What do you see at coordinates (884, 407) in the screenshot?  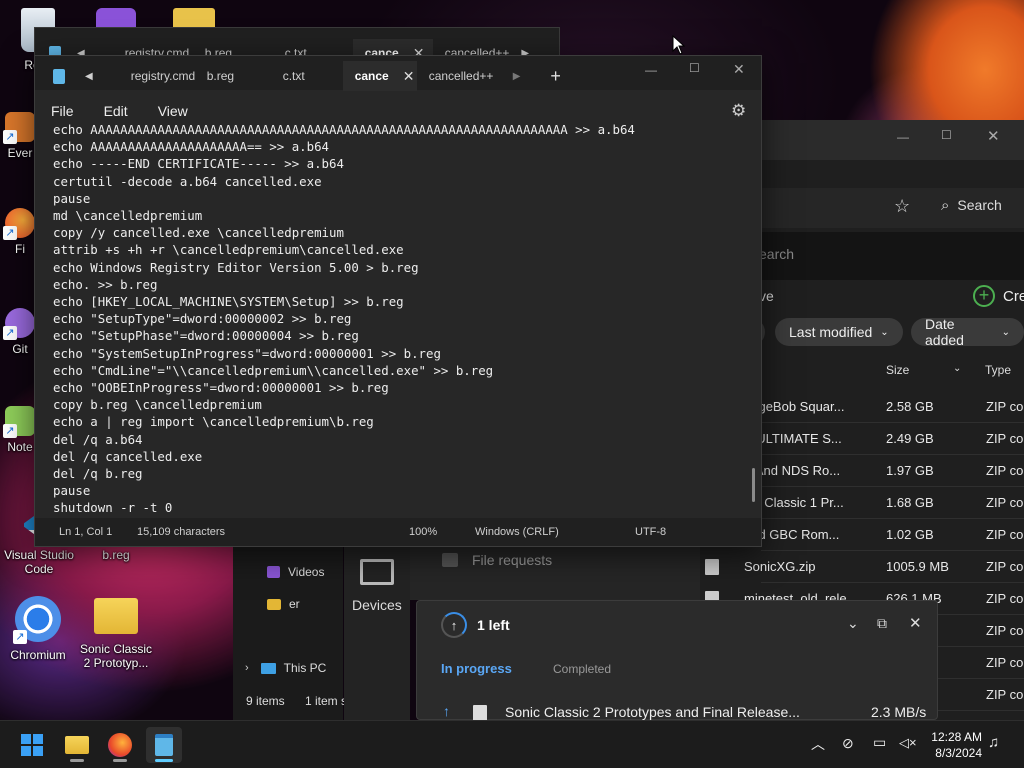 I see `file-row: ongeBob Squar... 2.58 GB ZIP com` at bounding box center [884, 407].